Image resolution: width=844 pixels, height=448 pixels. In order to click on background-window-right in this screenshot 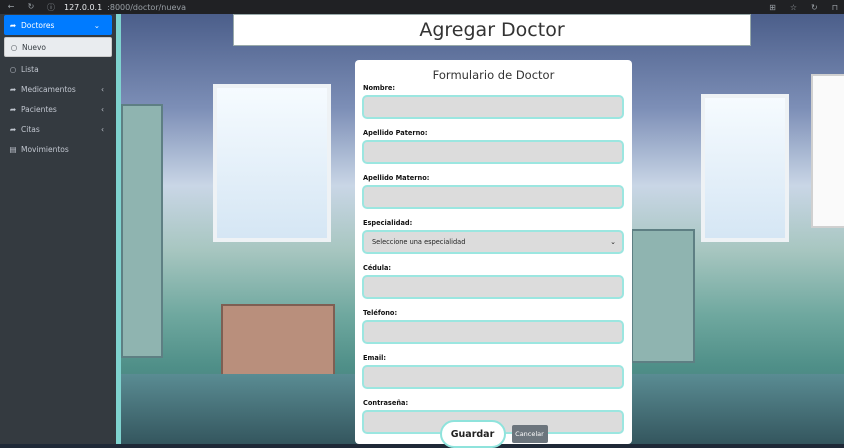, I will do `click(745, 168)`.